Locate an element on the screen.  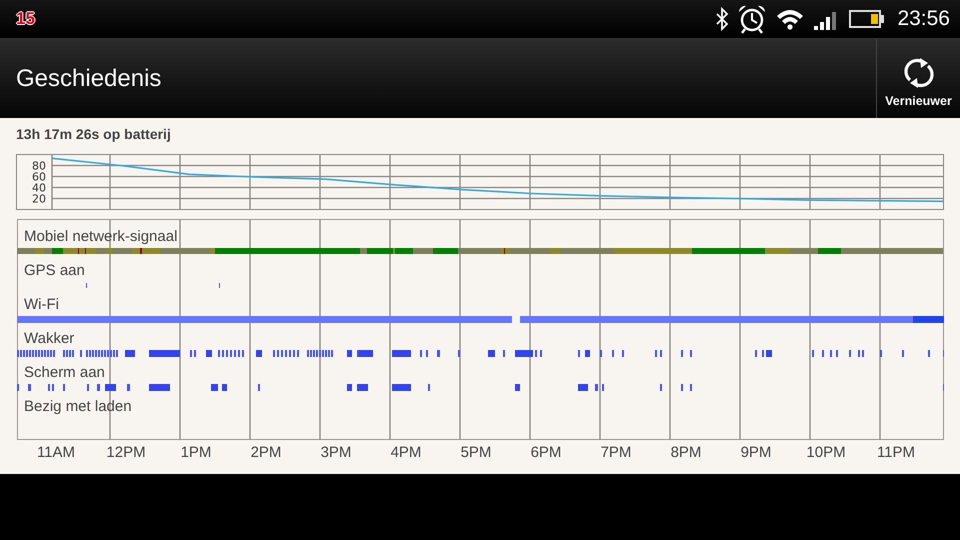
alarm-clock-icon is located at coordinates (752, 19).